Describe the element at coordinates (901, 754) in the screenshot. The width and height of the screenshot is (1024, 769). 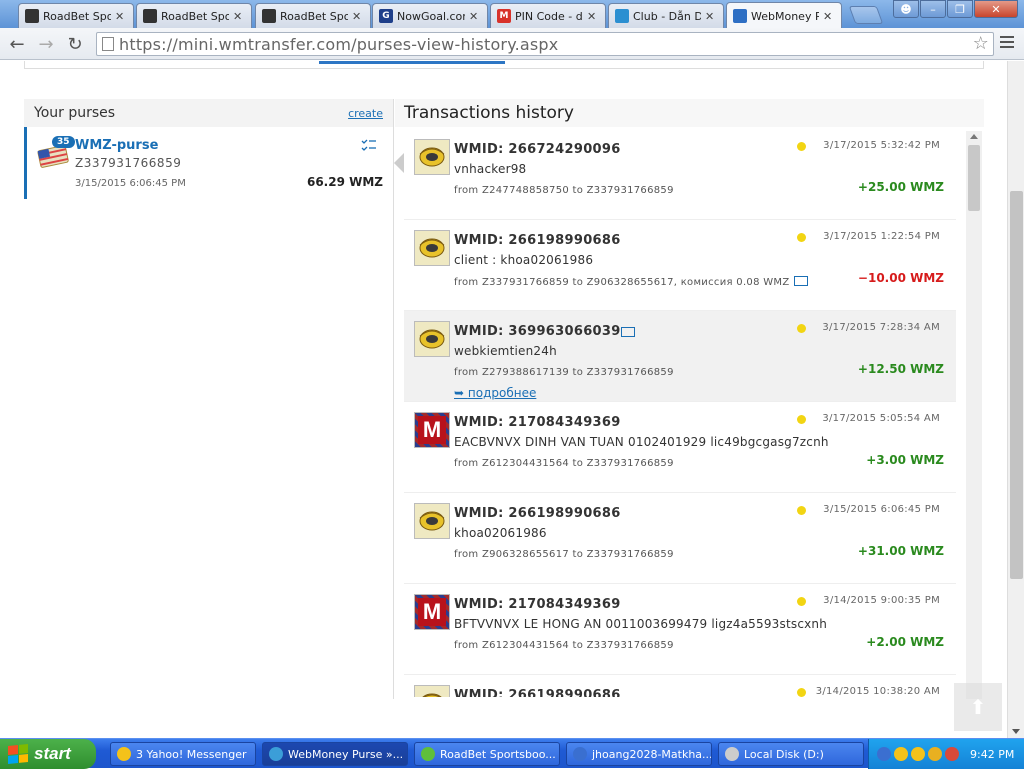
I see `yahoo-tray-icon` at that location.